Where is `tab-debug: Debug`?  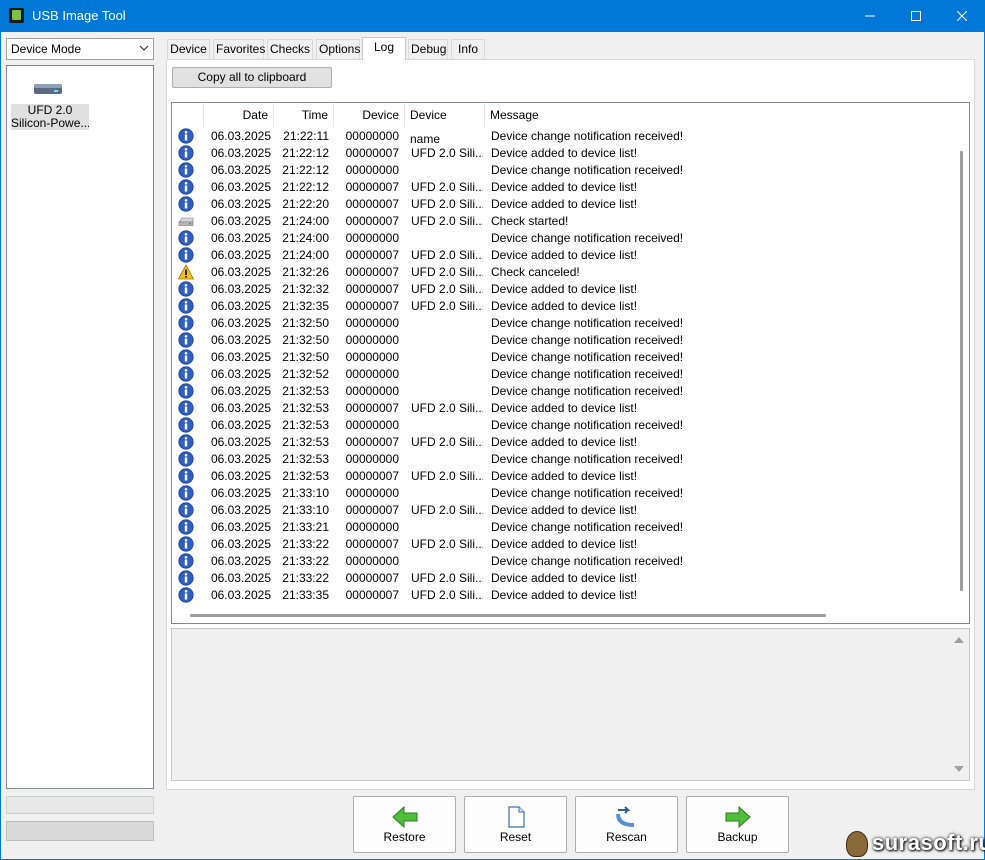 tab-debug: Debug is located at coordinates (428, 49).